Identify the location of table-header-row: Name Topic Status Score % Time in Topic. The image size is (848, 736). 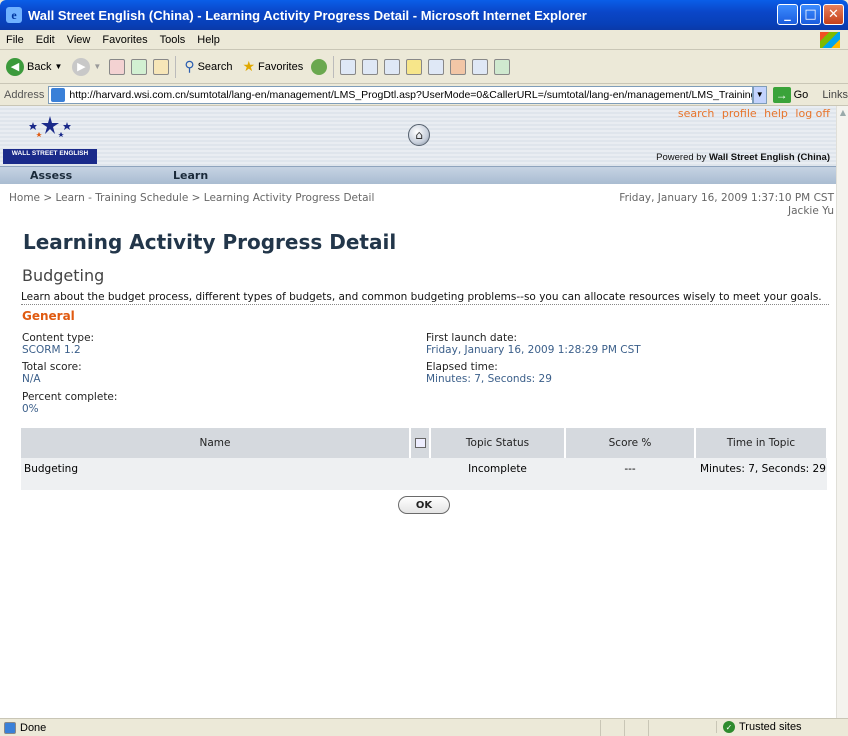
(424, 443).